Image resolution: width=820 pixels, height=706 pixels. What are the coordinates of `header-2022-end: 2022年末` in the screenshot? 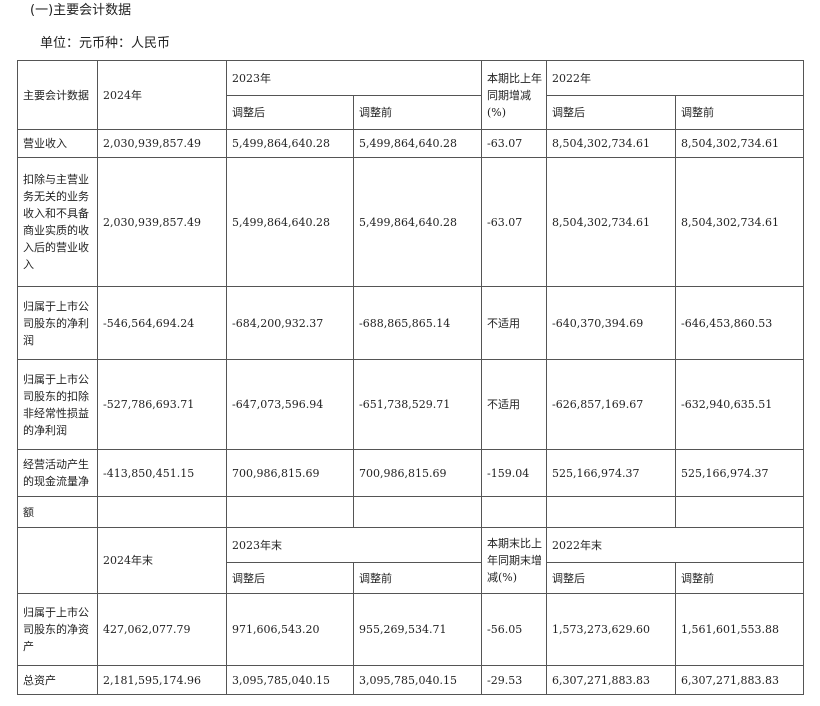 It's located at (675, 545).